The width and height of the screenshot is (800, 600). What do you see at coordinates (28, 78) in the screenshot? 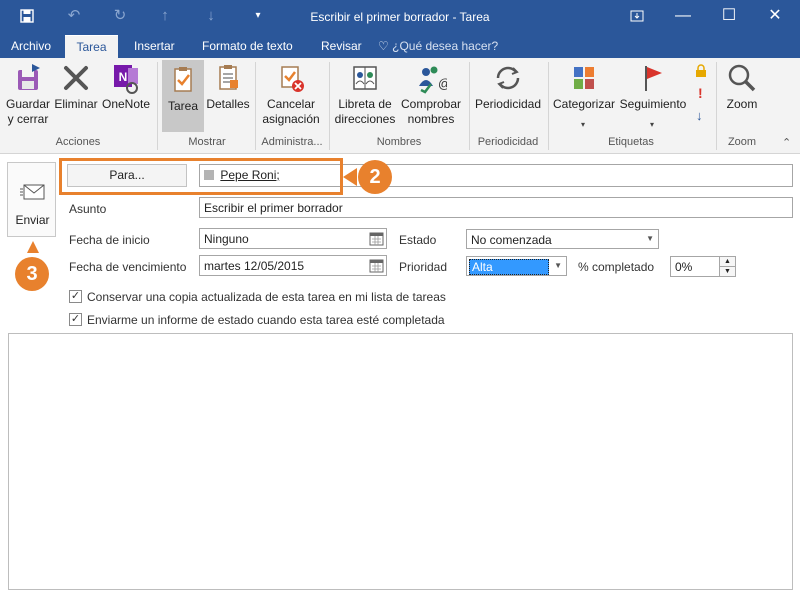
I see `save-close-icon` at bounding box center [28, 78].